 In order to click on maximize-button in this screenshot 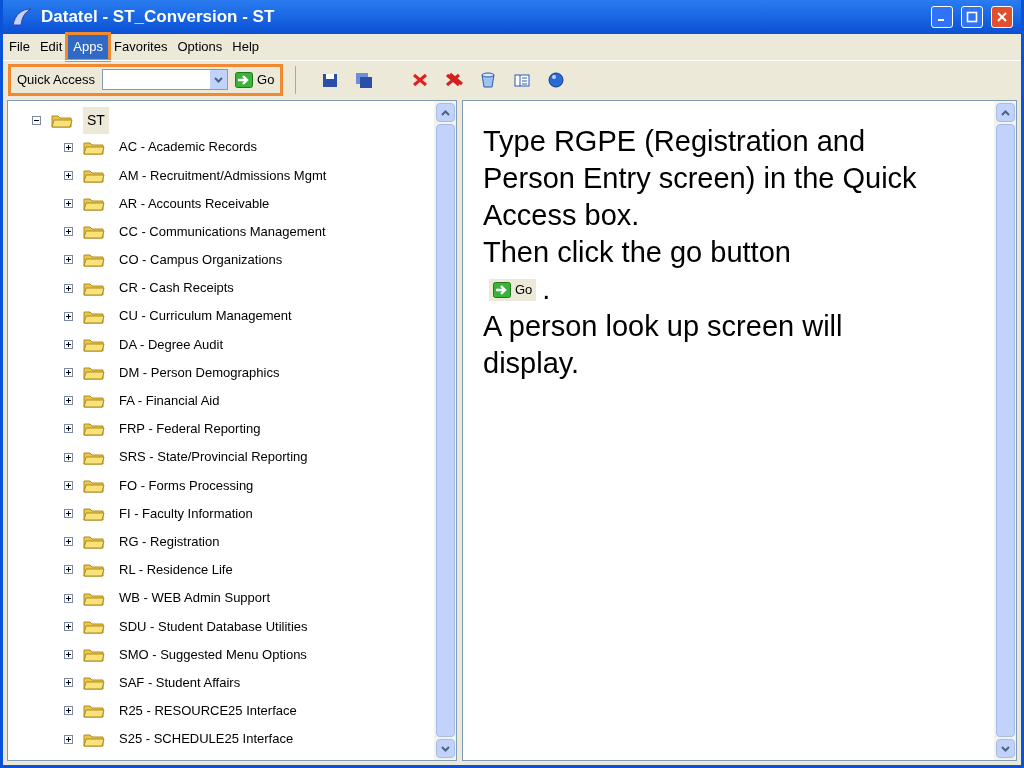, I will do `click(972, 17)`.